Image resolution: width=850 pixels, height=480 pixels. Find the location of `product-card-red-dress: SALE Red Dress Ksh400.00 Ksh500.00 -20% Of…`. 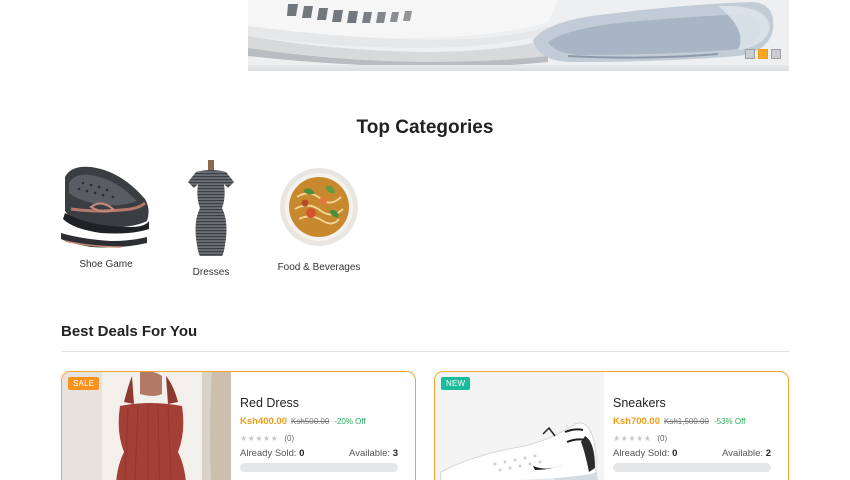

product-card-red-dress: SALE Red Dress Ksh400.00 Ksh500.00 -20% Of… is located at coordinates (238, 425).